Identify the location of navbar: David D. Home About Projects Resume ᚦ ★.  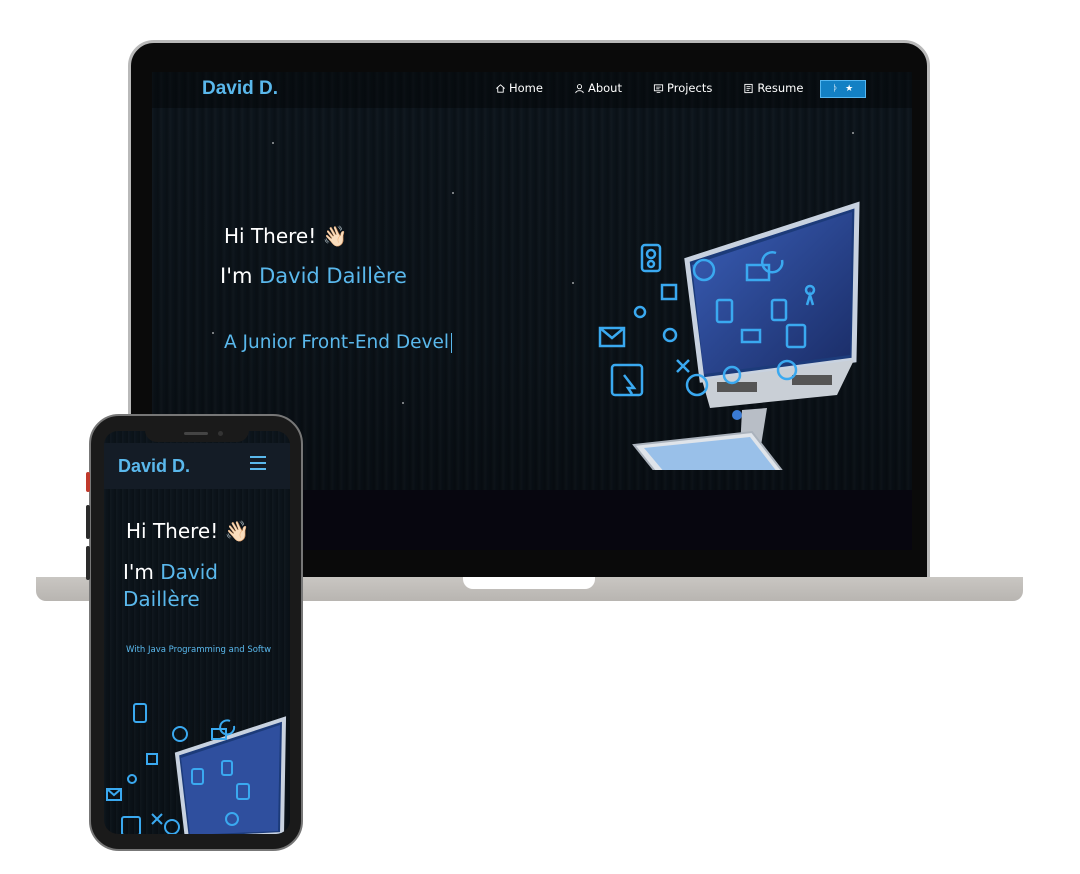
(532, 90).